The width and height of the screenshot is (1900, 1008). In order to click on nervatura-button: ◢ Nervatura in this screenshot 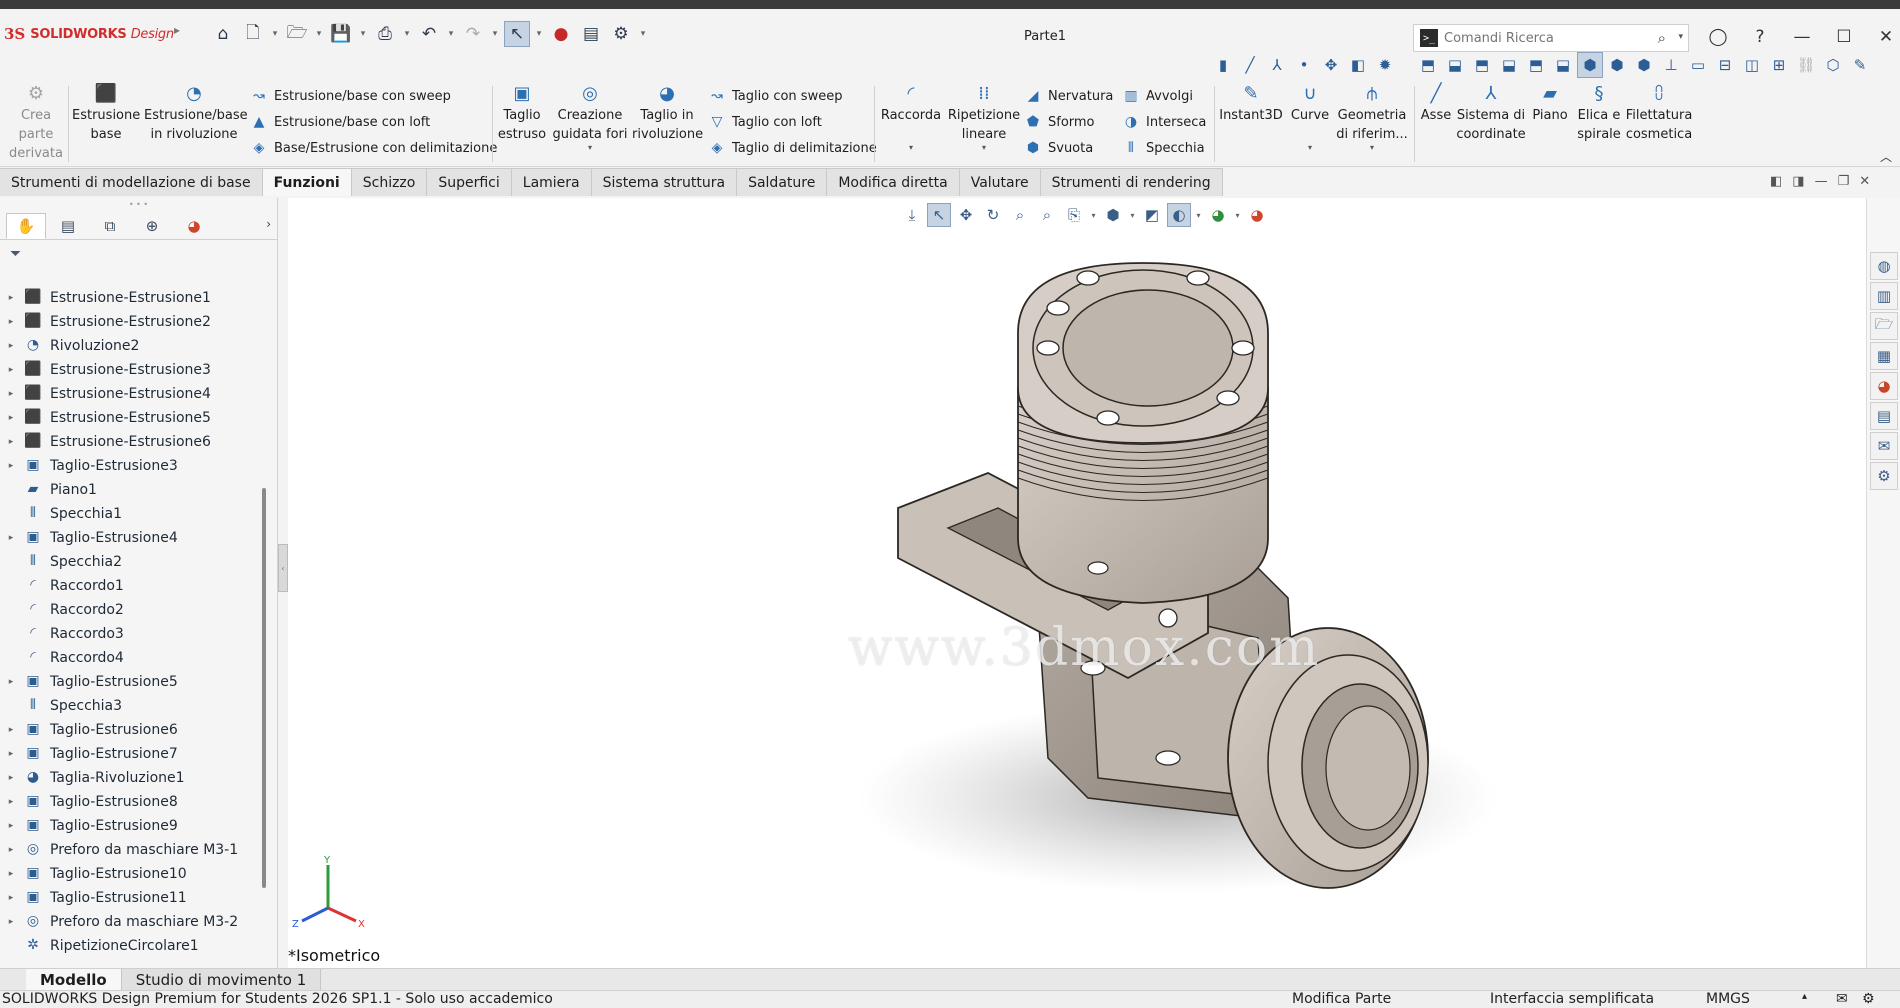, I will do `click(1069, 96)`.